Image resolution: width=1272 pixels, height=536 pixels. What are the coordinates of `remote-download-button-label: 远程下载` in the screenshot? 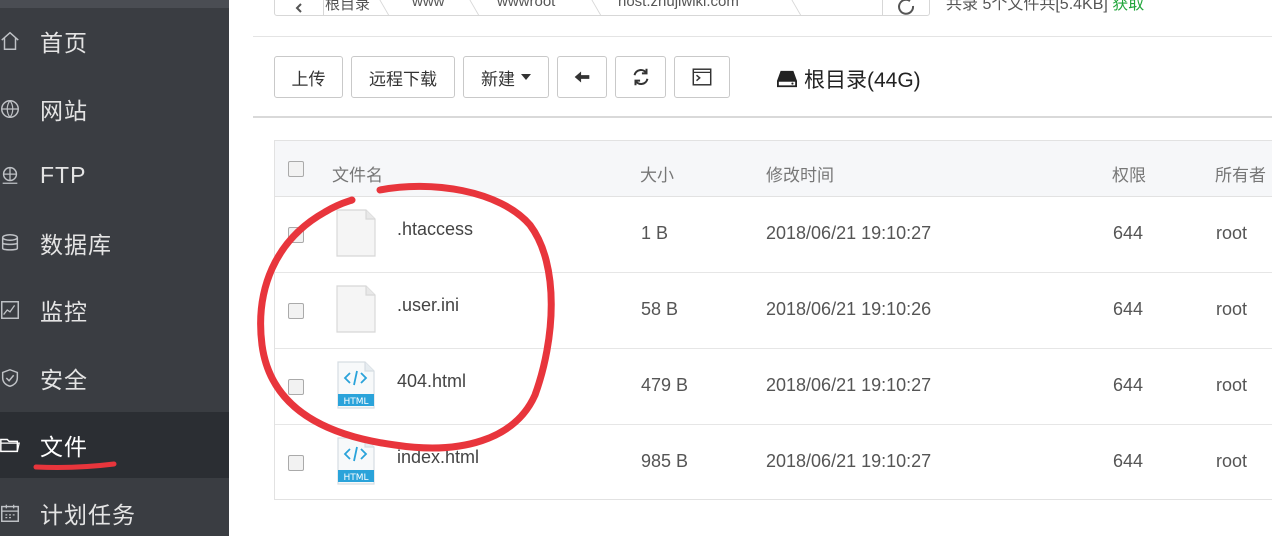 It's located at (403, 79).